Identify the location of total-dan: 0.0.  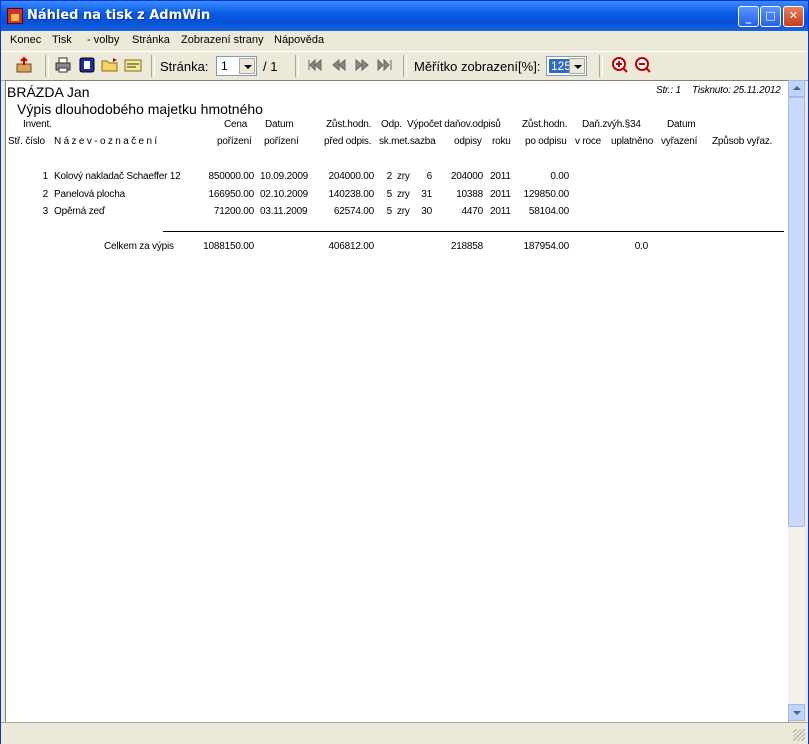
(641, 246).